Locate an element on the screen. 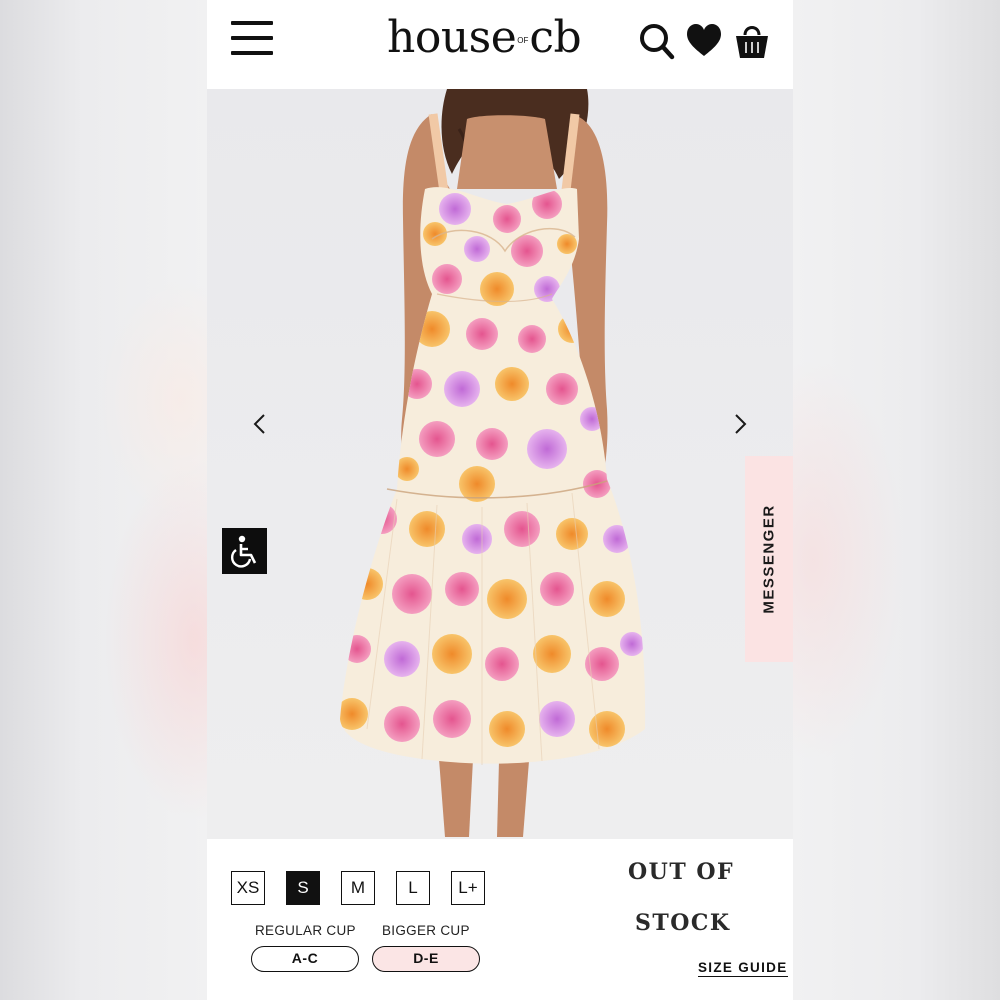  messenger-tab: MESSENGER is located at coordinates (769, 559).